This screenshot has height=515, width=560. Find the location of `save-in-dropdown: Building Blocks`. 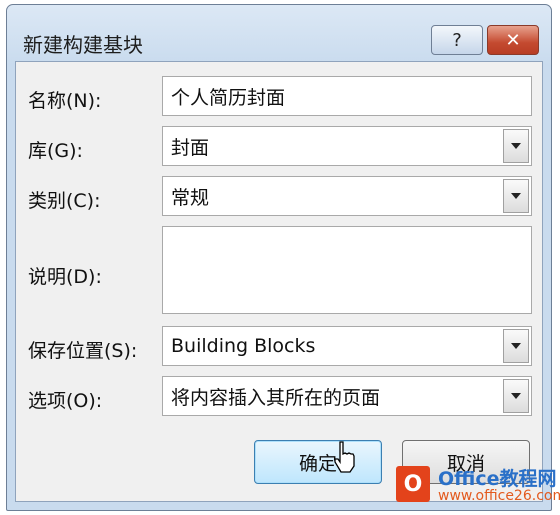

save-in-dropdown: Building Blocks is located at coordinates (347, 346).